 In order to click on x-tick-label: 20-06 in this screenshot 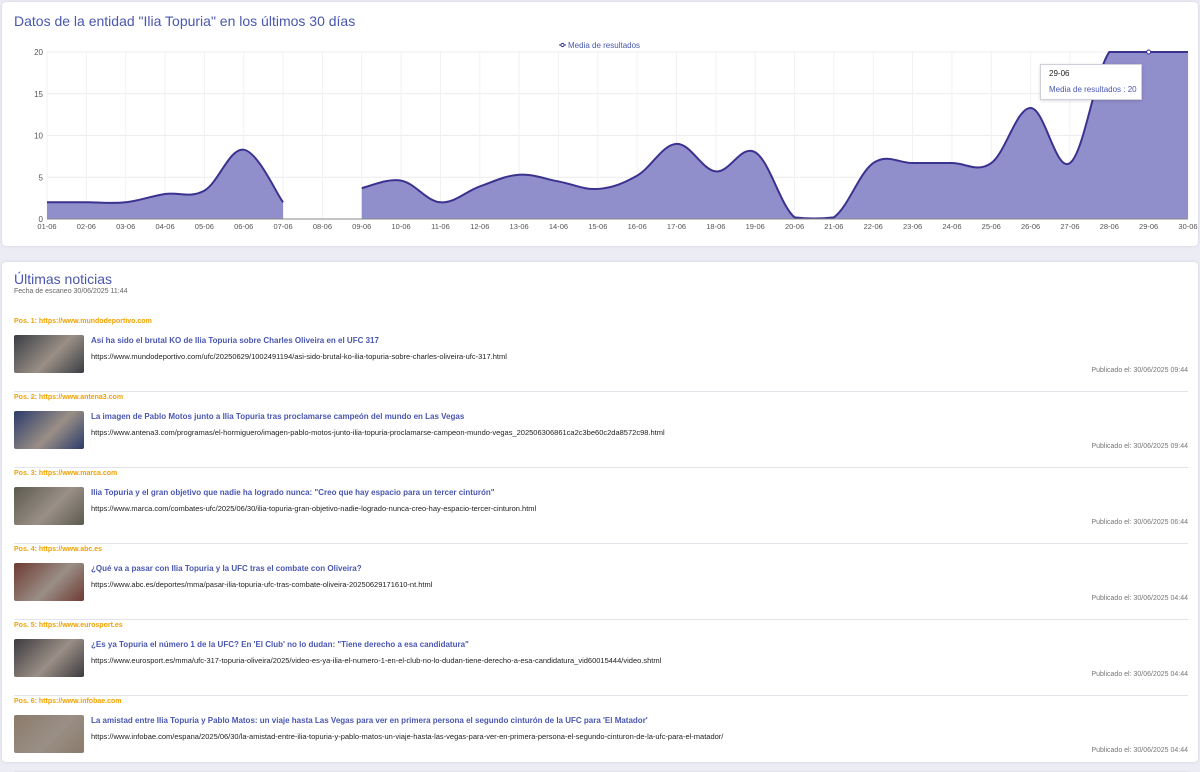, I will do `click(794, 226)`.